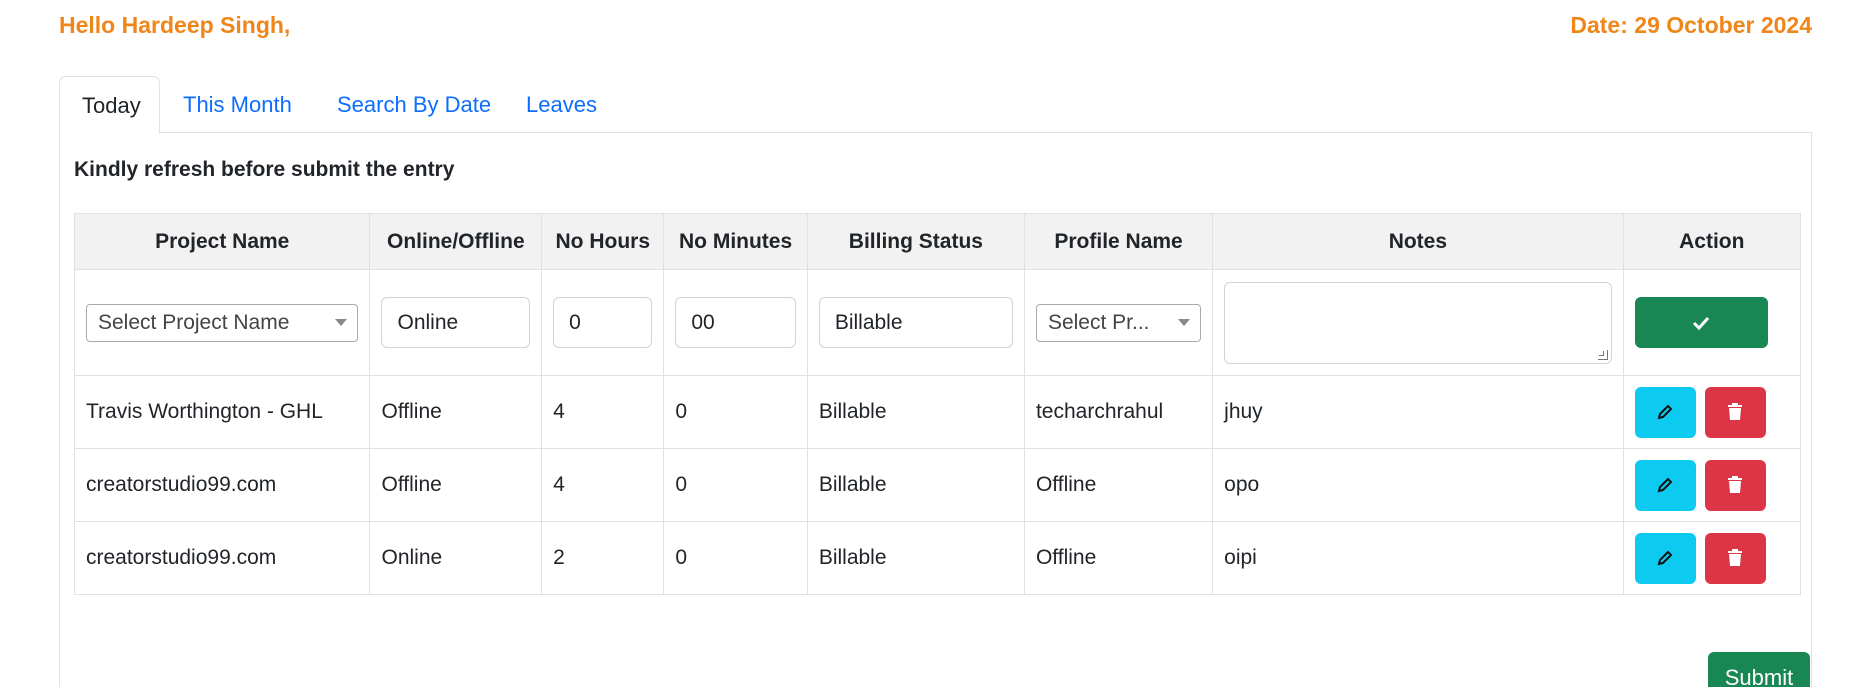 Image resolution: width=1874 pixels, height=687 pixels. Describe the element at coordinates (603, 558) in the screenshot. I see `cell-hours: 2` at that location.